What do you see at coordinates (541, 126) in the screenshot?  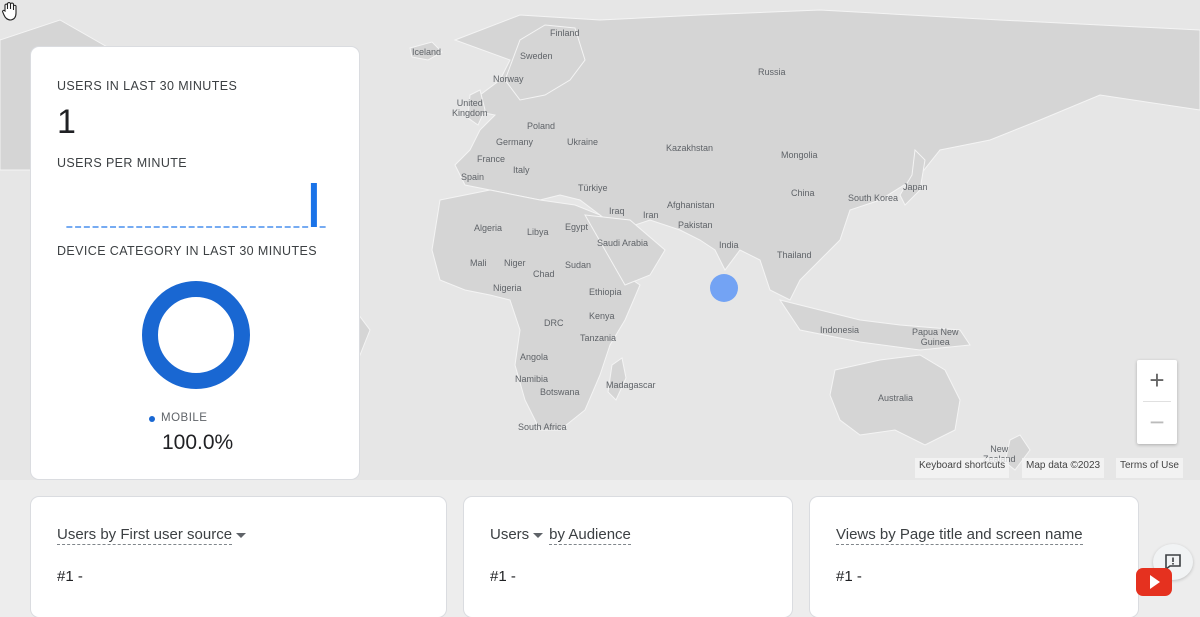 I see `map-label-poland: Poland` at bounding box center [541, 126].